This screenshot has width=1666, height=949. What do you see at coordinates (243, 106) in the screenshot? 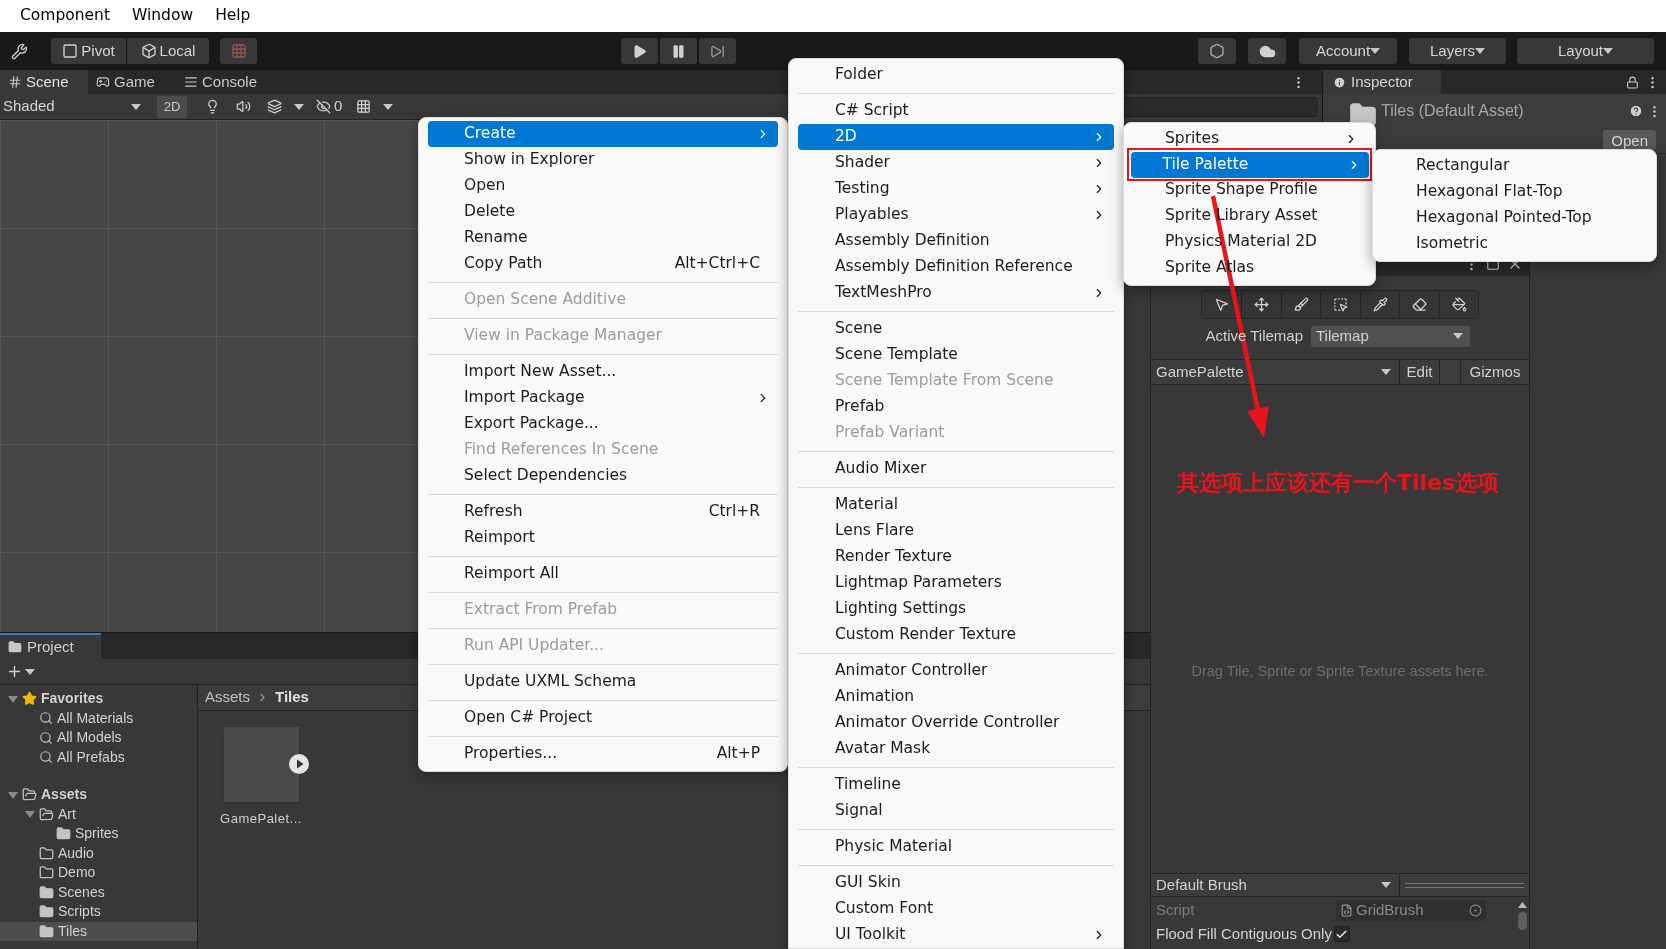
I see `speaker-icon` at bounding box center [243, 106].